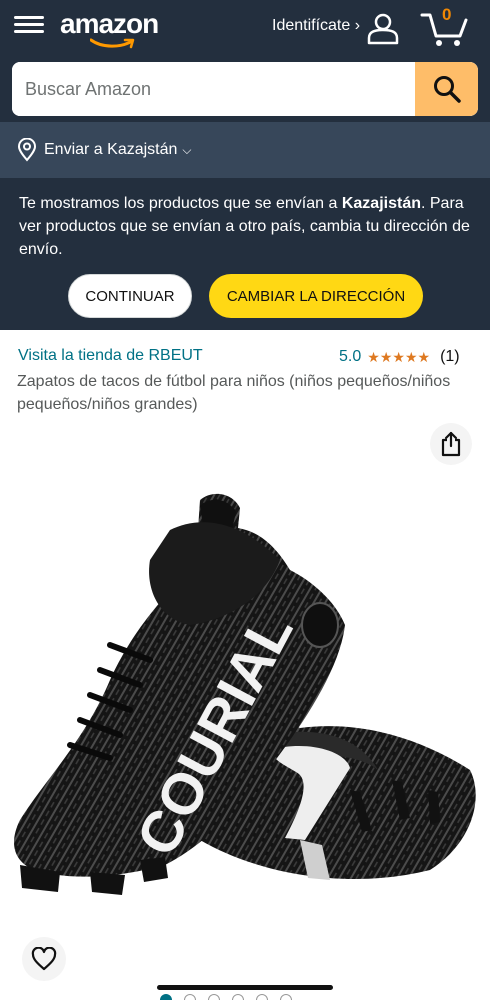 The image size is (490, 1000). I want to click on home-indicator, so click(245, 987).